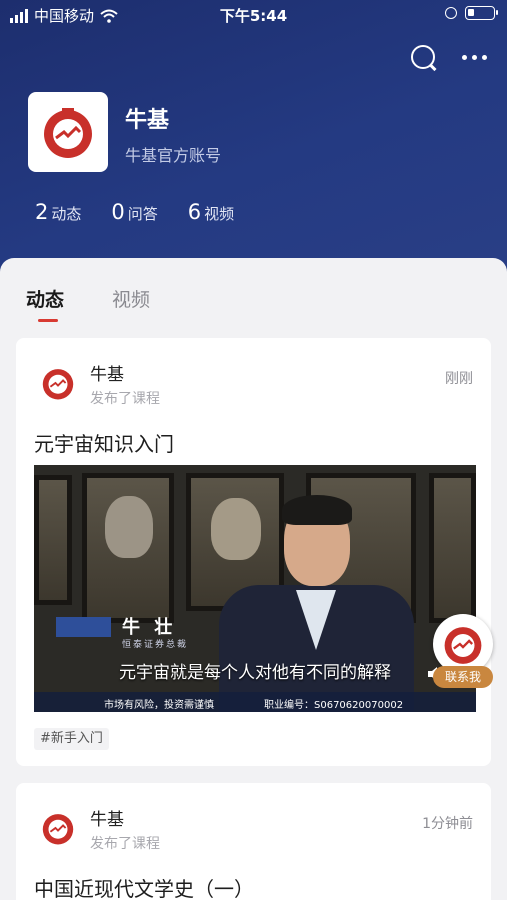 This screenshot has width=507, height=900. I want to click on tab-bar: 动态 视频, so click(253, 298).